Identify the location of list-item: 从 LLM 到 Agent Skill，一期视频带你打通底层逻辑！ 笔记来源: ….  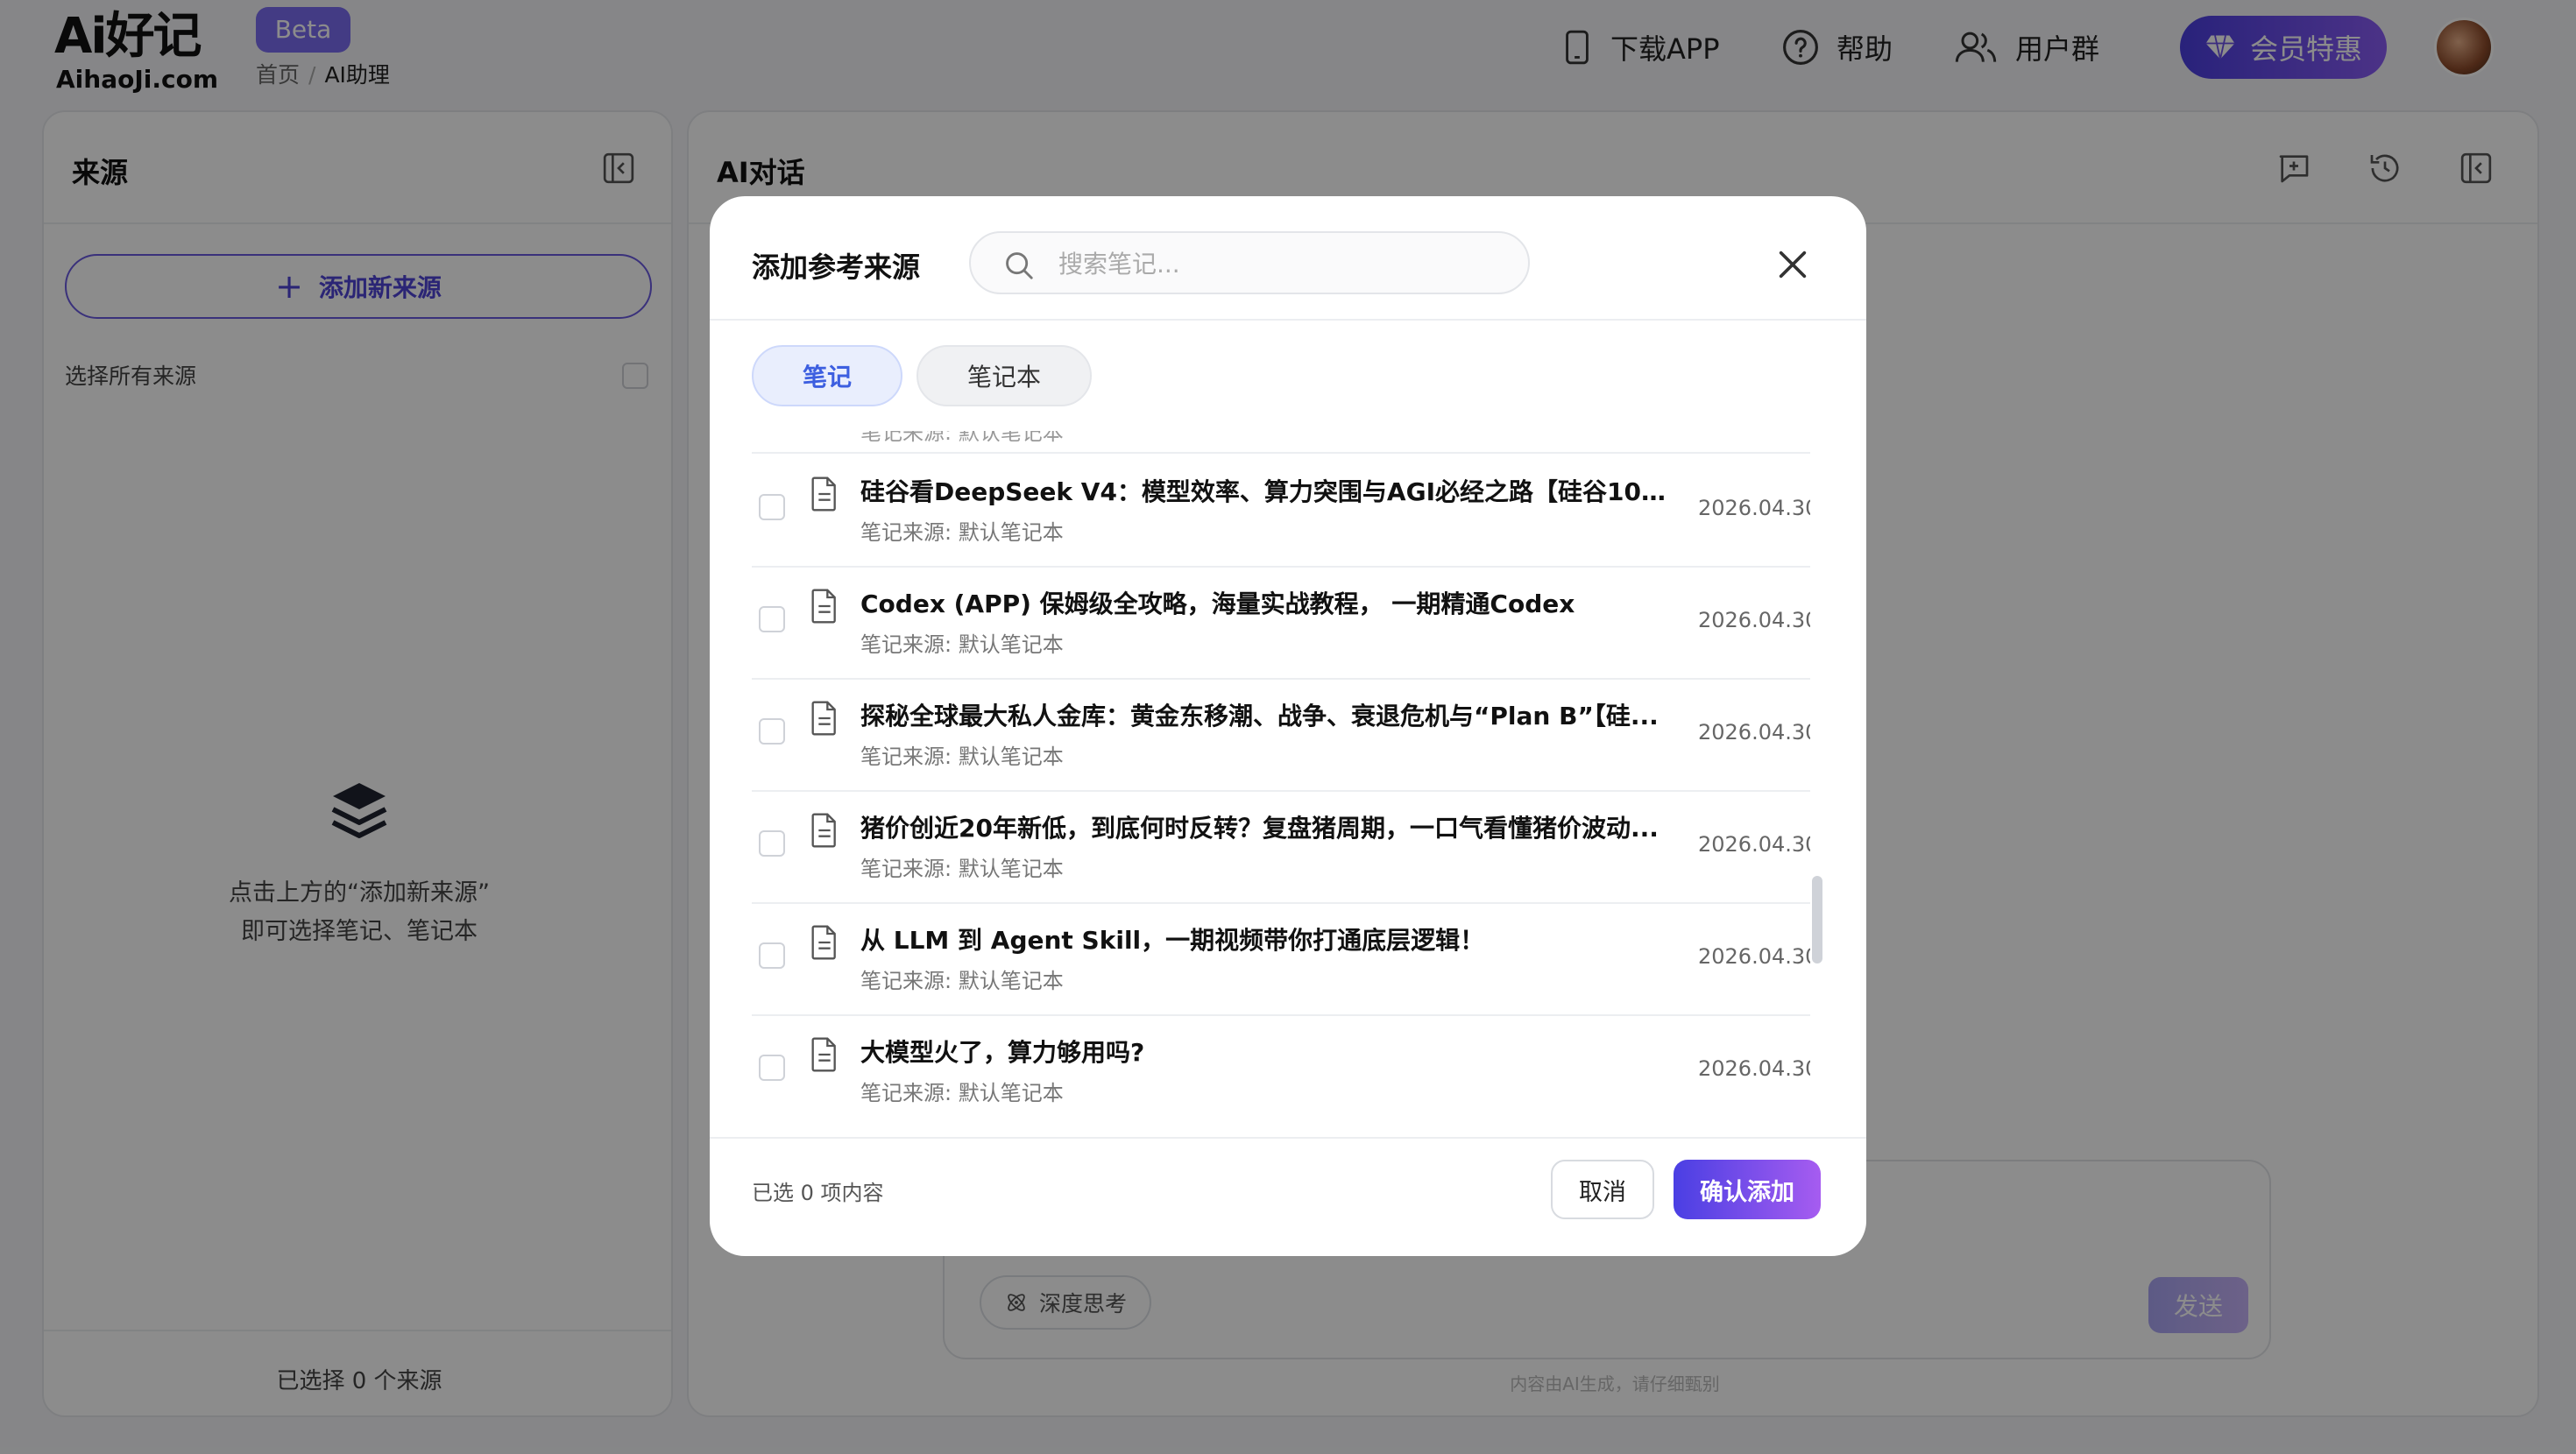
(1281, 960).